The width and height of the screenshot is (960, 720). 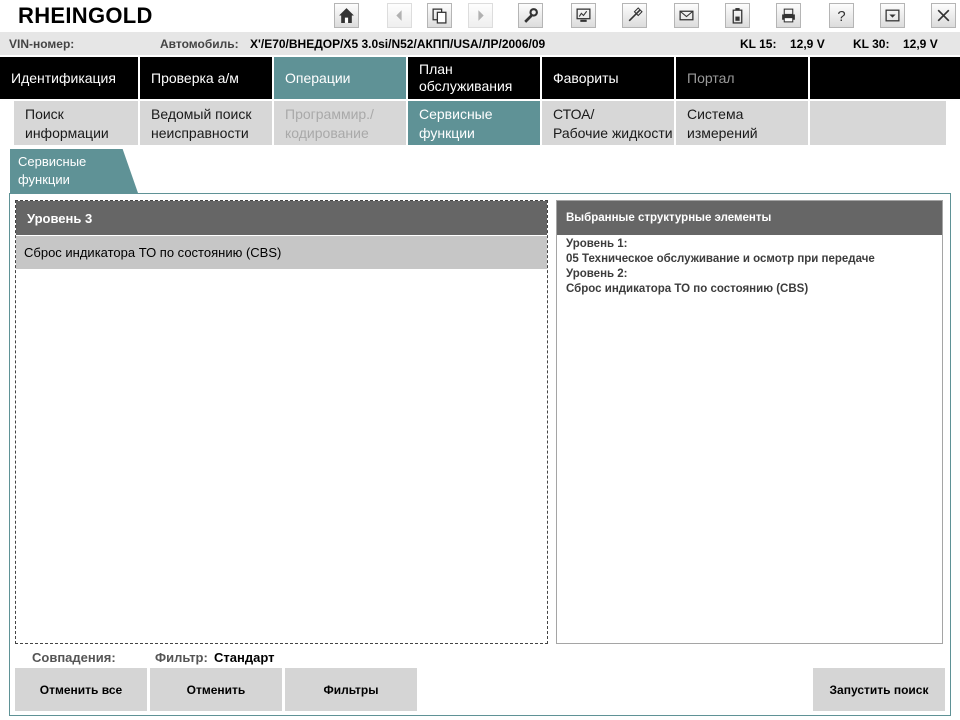 I want to click on battery-button, so click(x=737, y=15).